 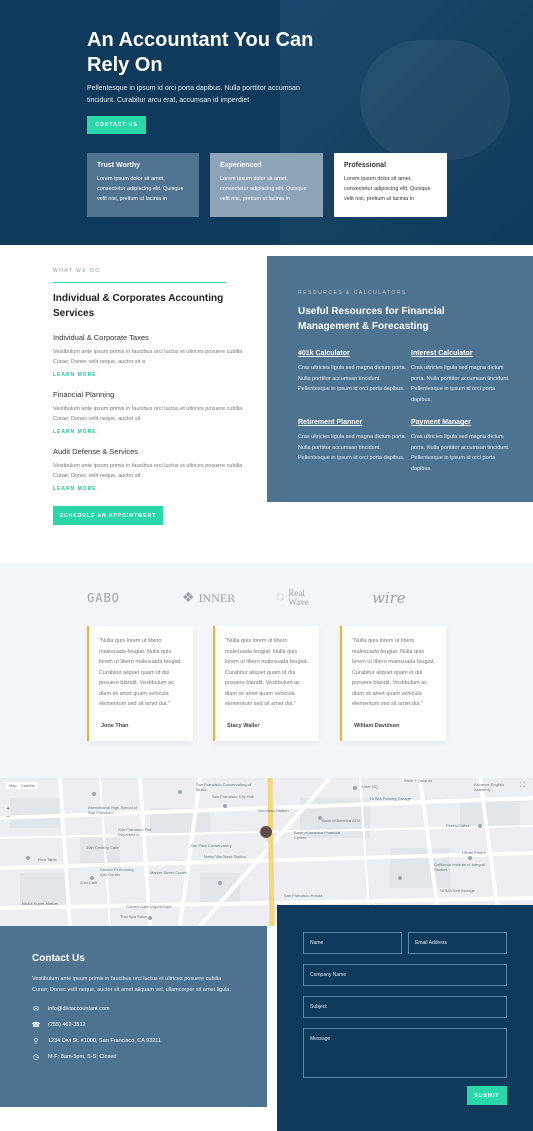 What do you see at coordinates (365, 165) in the screenshot?
I see `feature-card-title: Professional` at bounding box center [365, 165].